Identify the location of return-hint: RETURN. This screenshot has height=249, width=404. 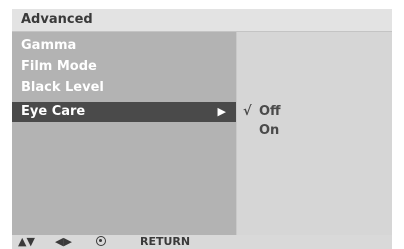
(165, 241).